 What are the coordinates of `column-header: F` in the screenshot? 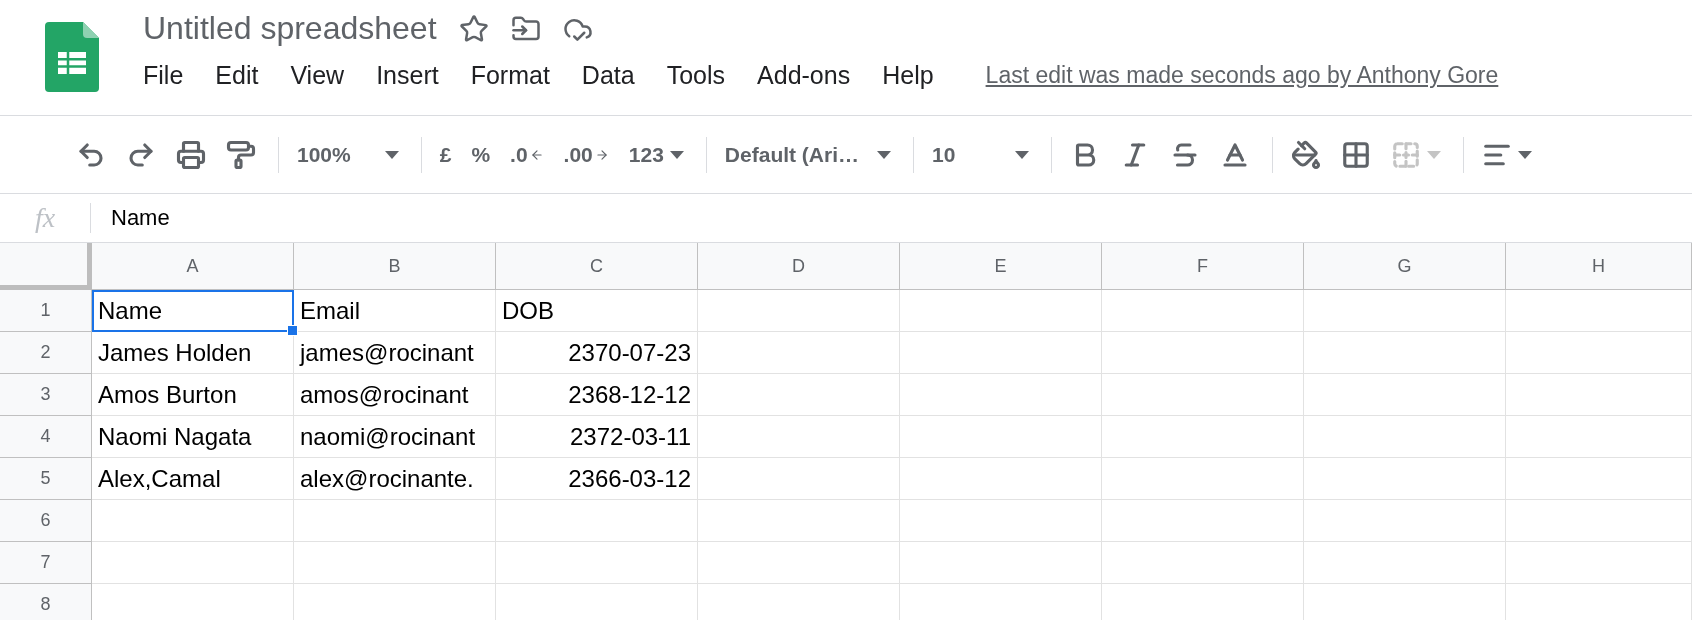 It's located at (1203, 266).